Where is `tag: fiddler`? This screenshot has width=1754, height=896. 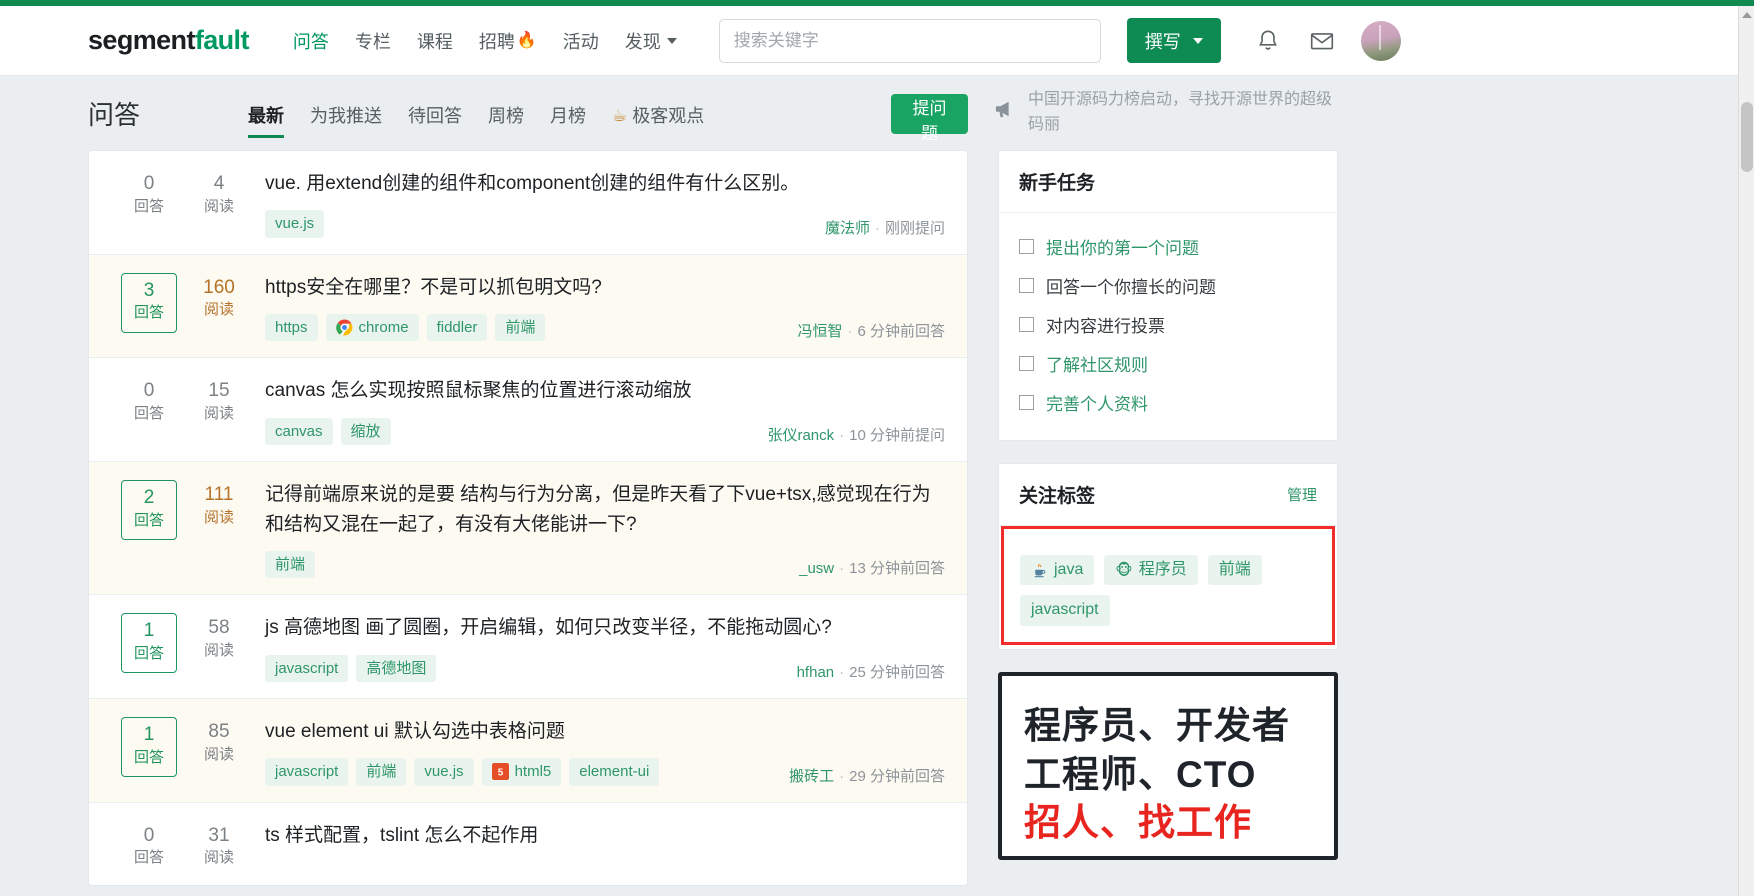 tag: fiddler is located at coordinates (457, 328).